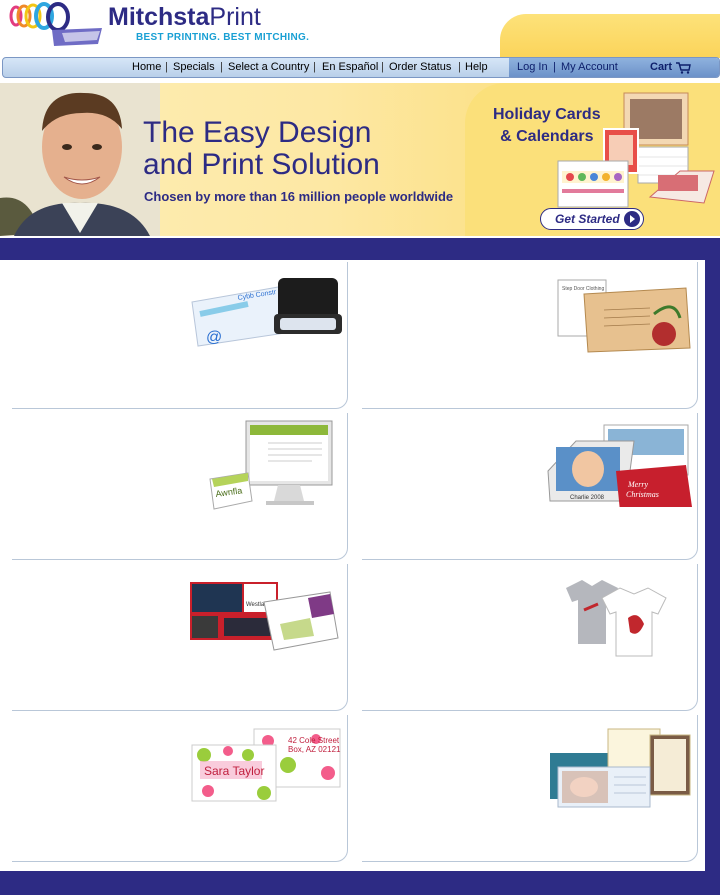 The width and height of the screenshot is (721, 895). I want to click on account-bar: Log In | My Account Cart, so click(614, 67).